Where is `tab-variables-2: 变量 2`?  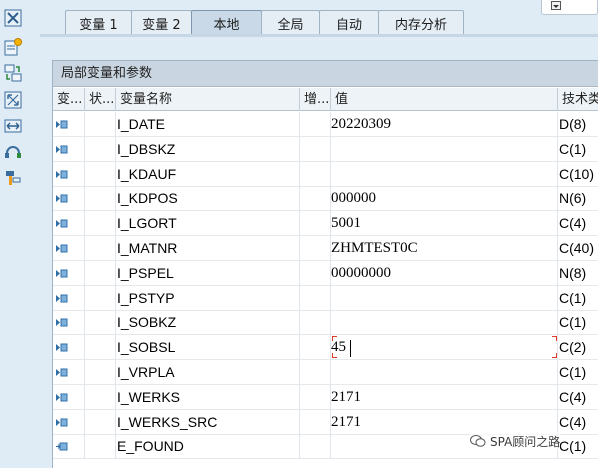 tab-variables-2: 变量 2 is located at coordinates (161, 22).